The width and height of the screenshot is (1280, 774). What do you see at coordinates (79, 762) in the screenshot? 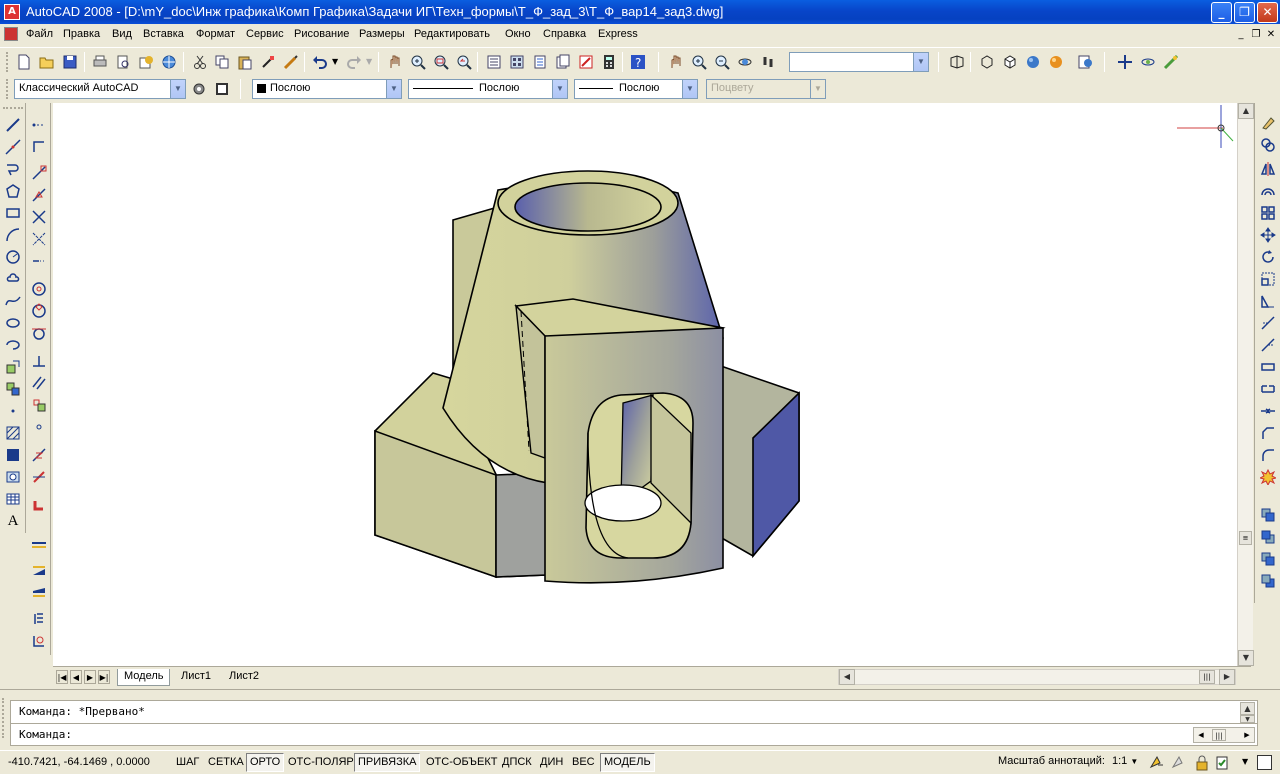
I see `coordinates-display: -410.7421, -64.1469 , 0.0000` at bounding box center [79, 762].